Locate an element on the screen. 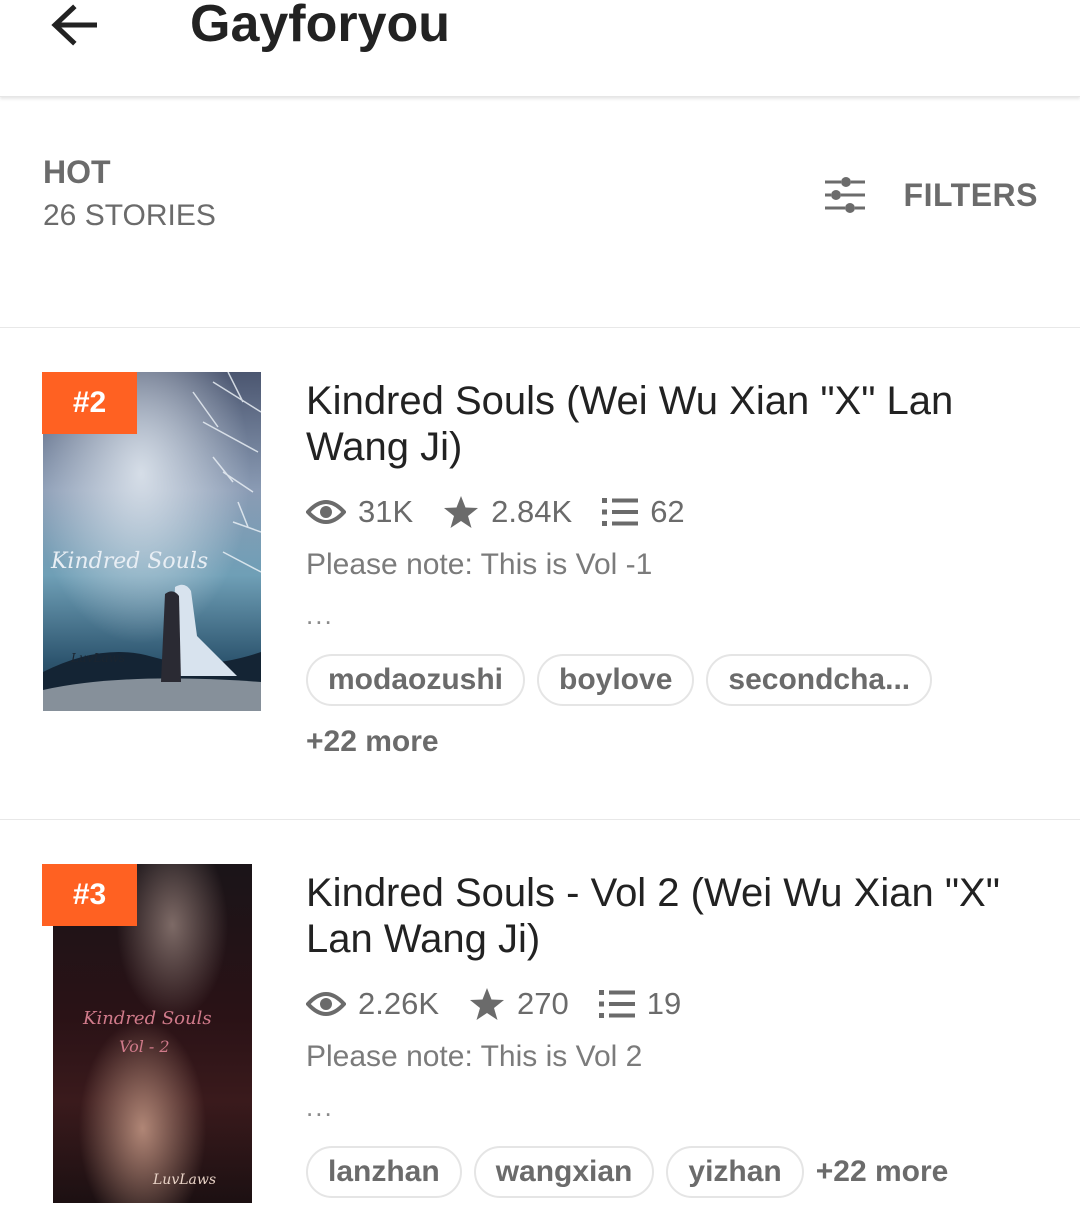 Image resolution: width=1080 pixels, height=1232 pixels. list-summary: HOT 26 STORIES is located at coordinates (129, 194).